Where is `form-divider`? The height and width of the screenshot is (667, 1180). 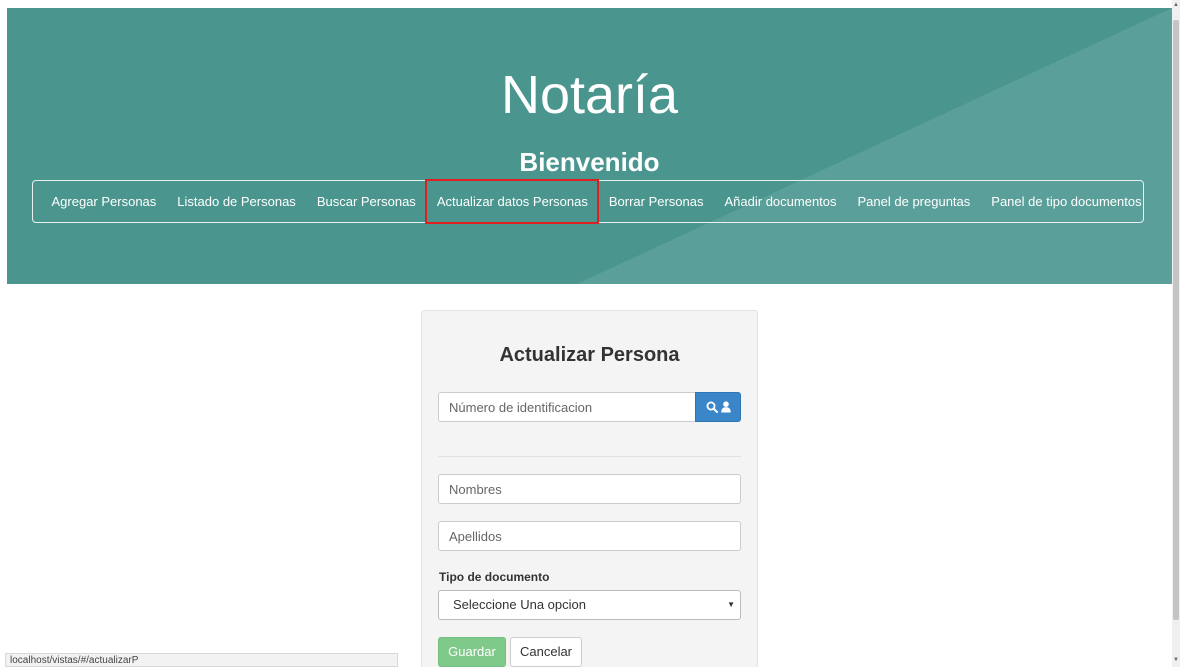
form-divider is located at coordinates (589, 456).